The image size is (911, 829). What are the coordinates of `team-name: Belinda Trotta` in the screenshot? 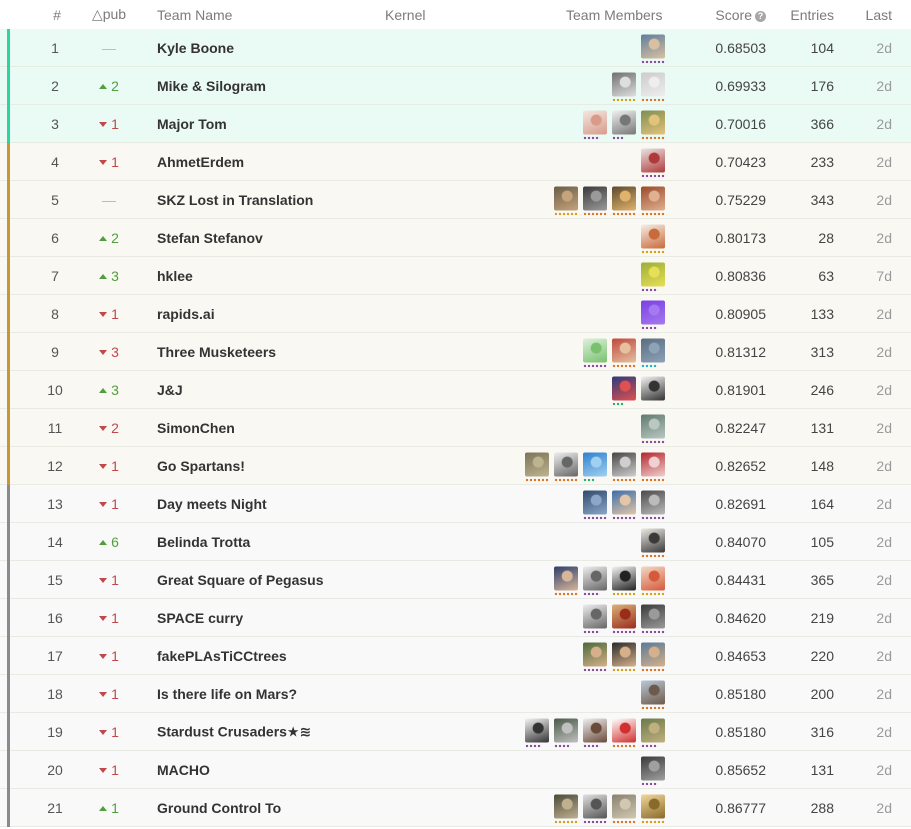 It's located at (203, 542).